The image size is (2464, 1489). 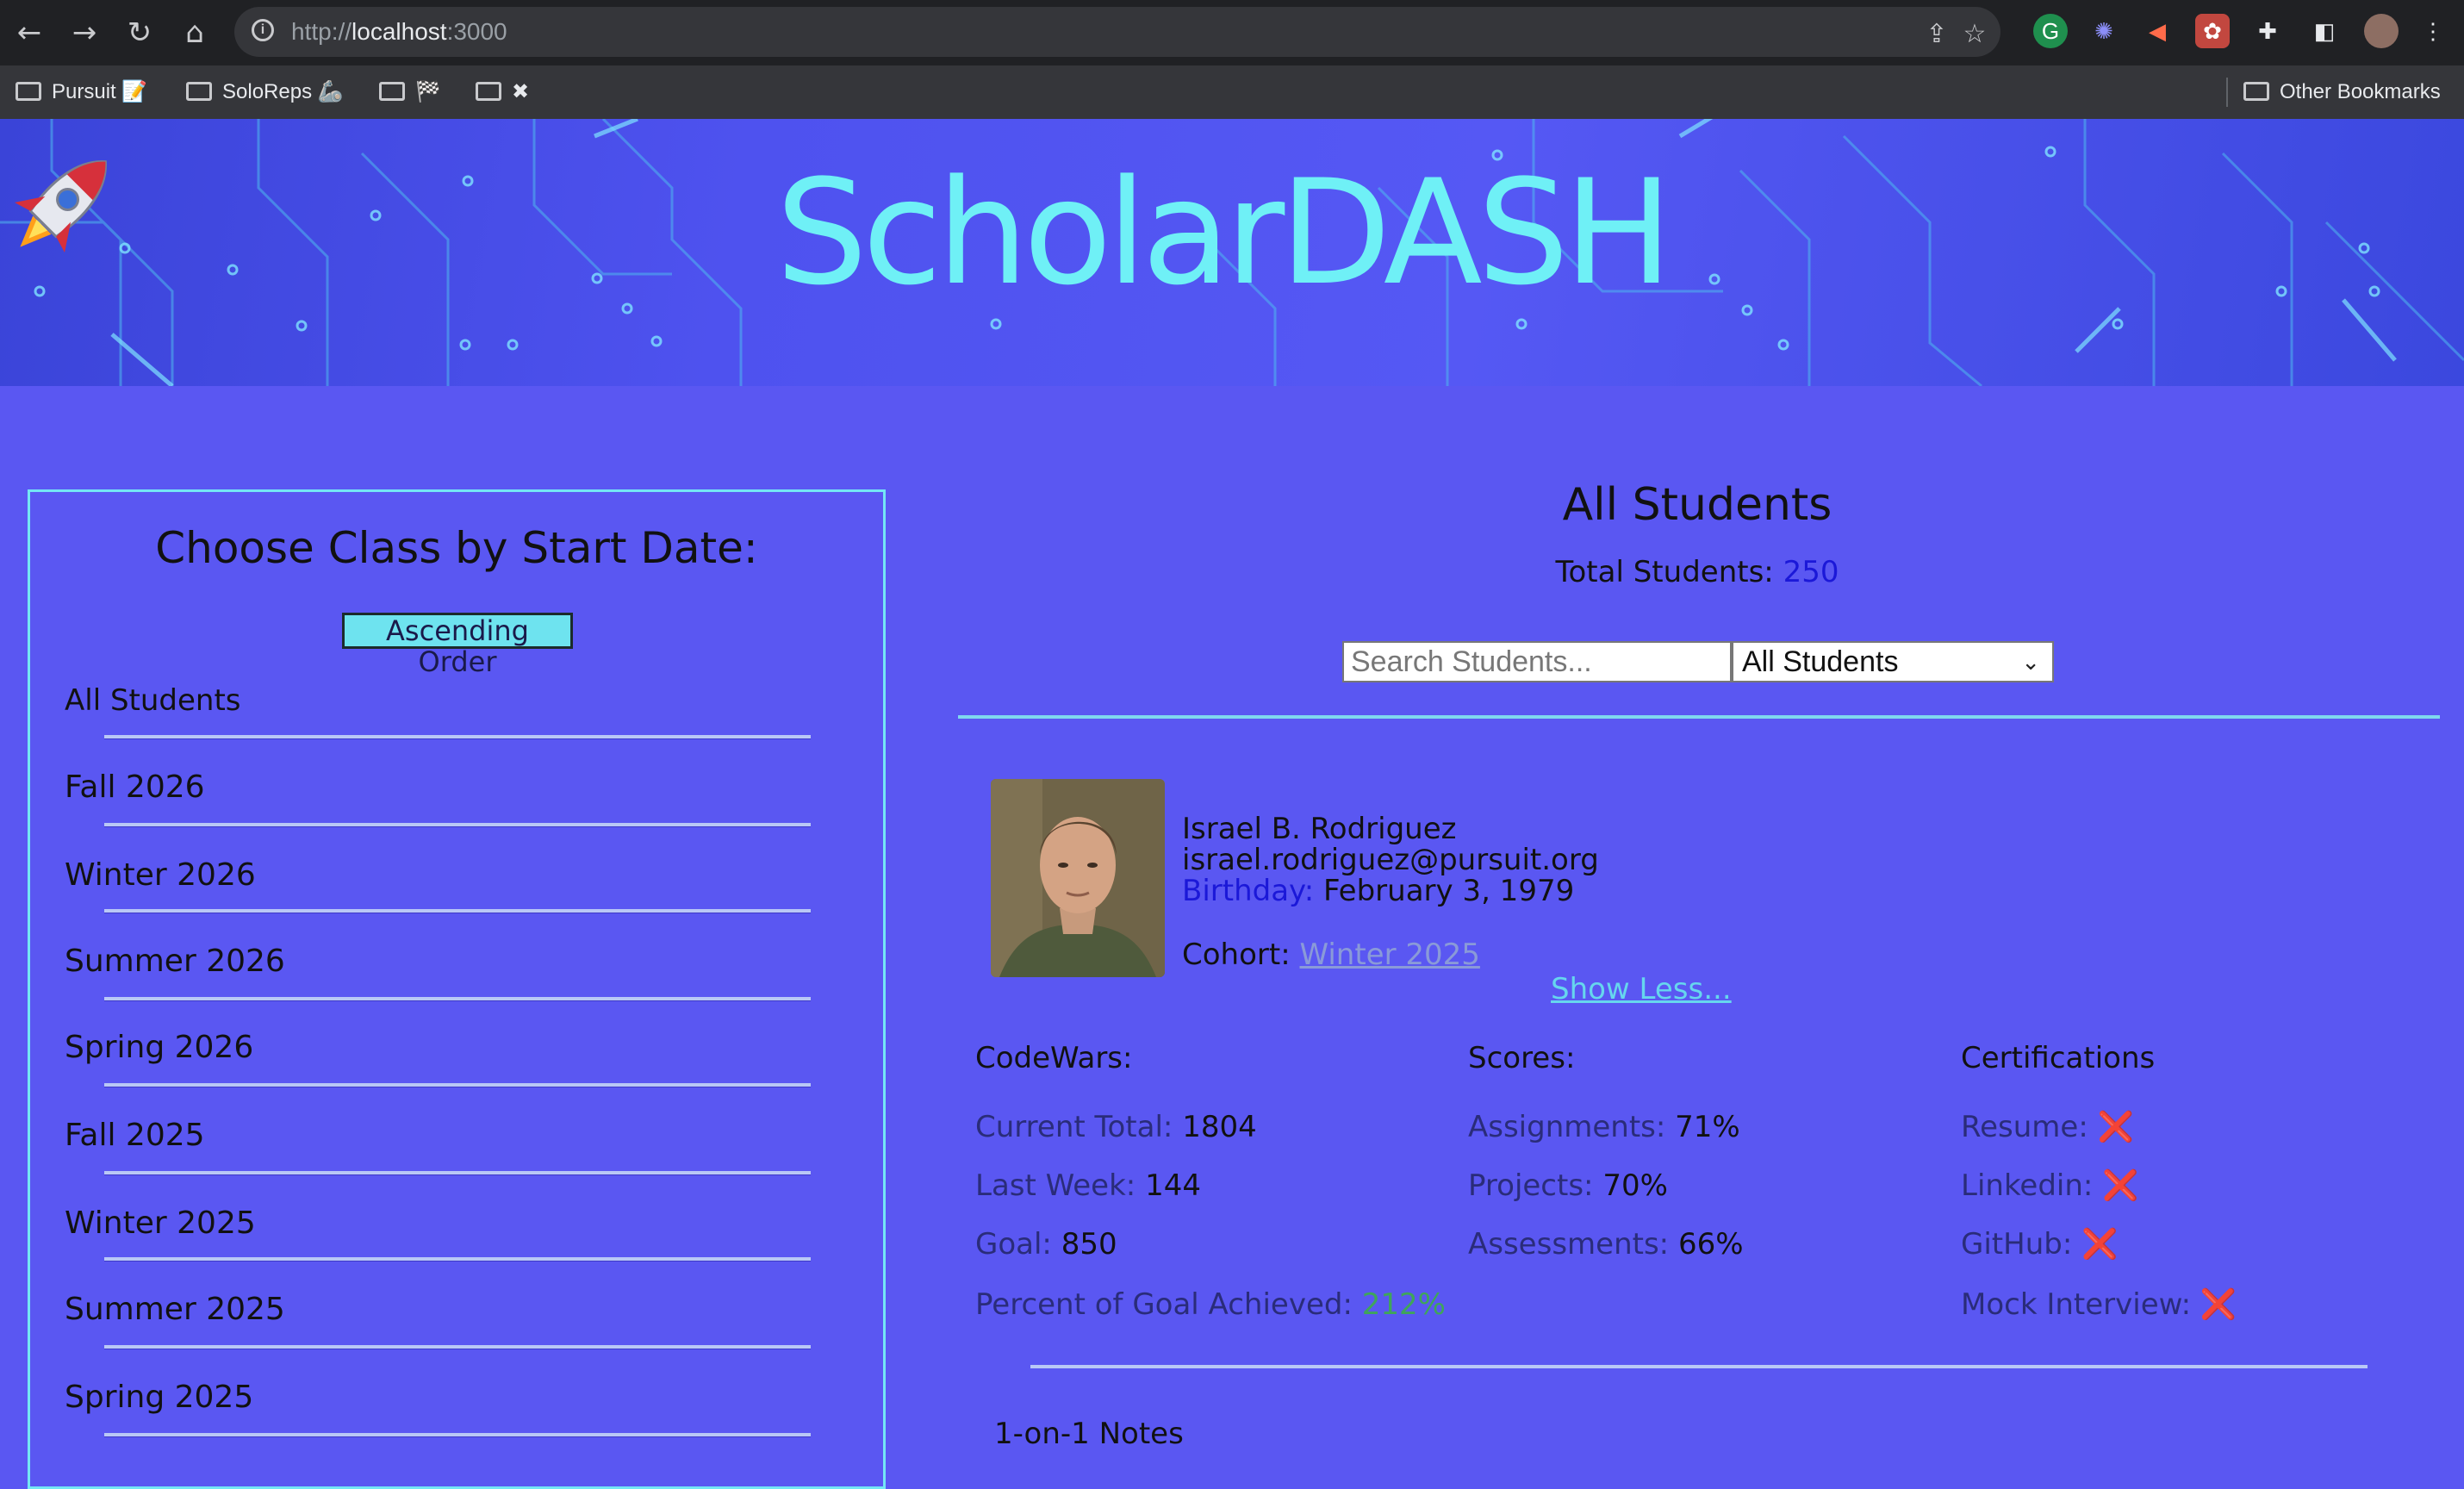 What do you see at coordinates (159, 1047) in the screenshot?
I see `class-item-spring-2026: Spring 2026` at bounding box center [159, 1047].